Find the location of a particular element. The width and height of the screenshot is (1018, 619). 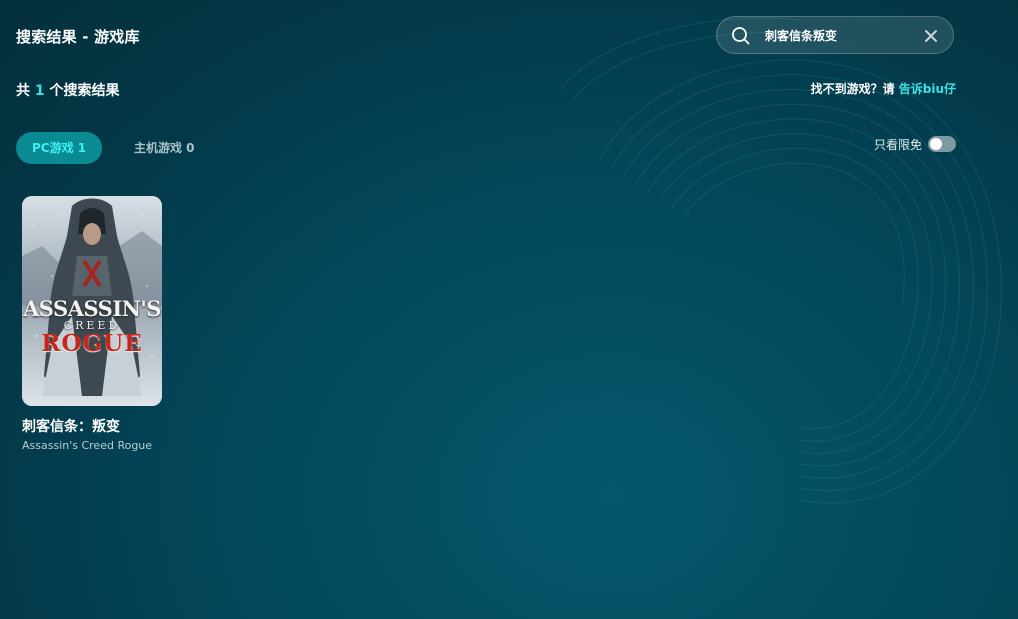

search-input is located at coordinates (840, 35).